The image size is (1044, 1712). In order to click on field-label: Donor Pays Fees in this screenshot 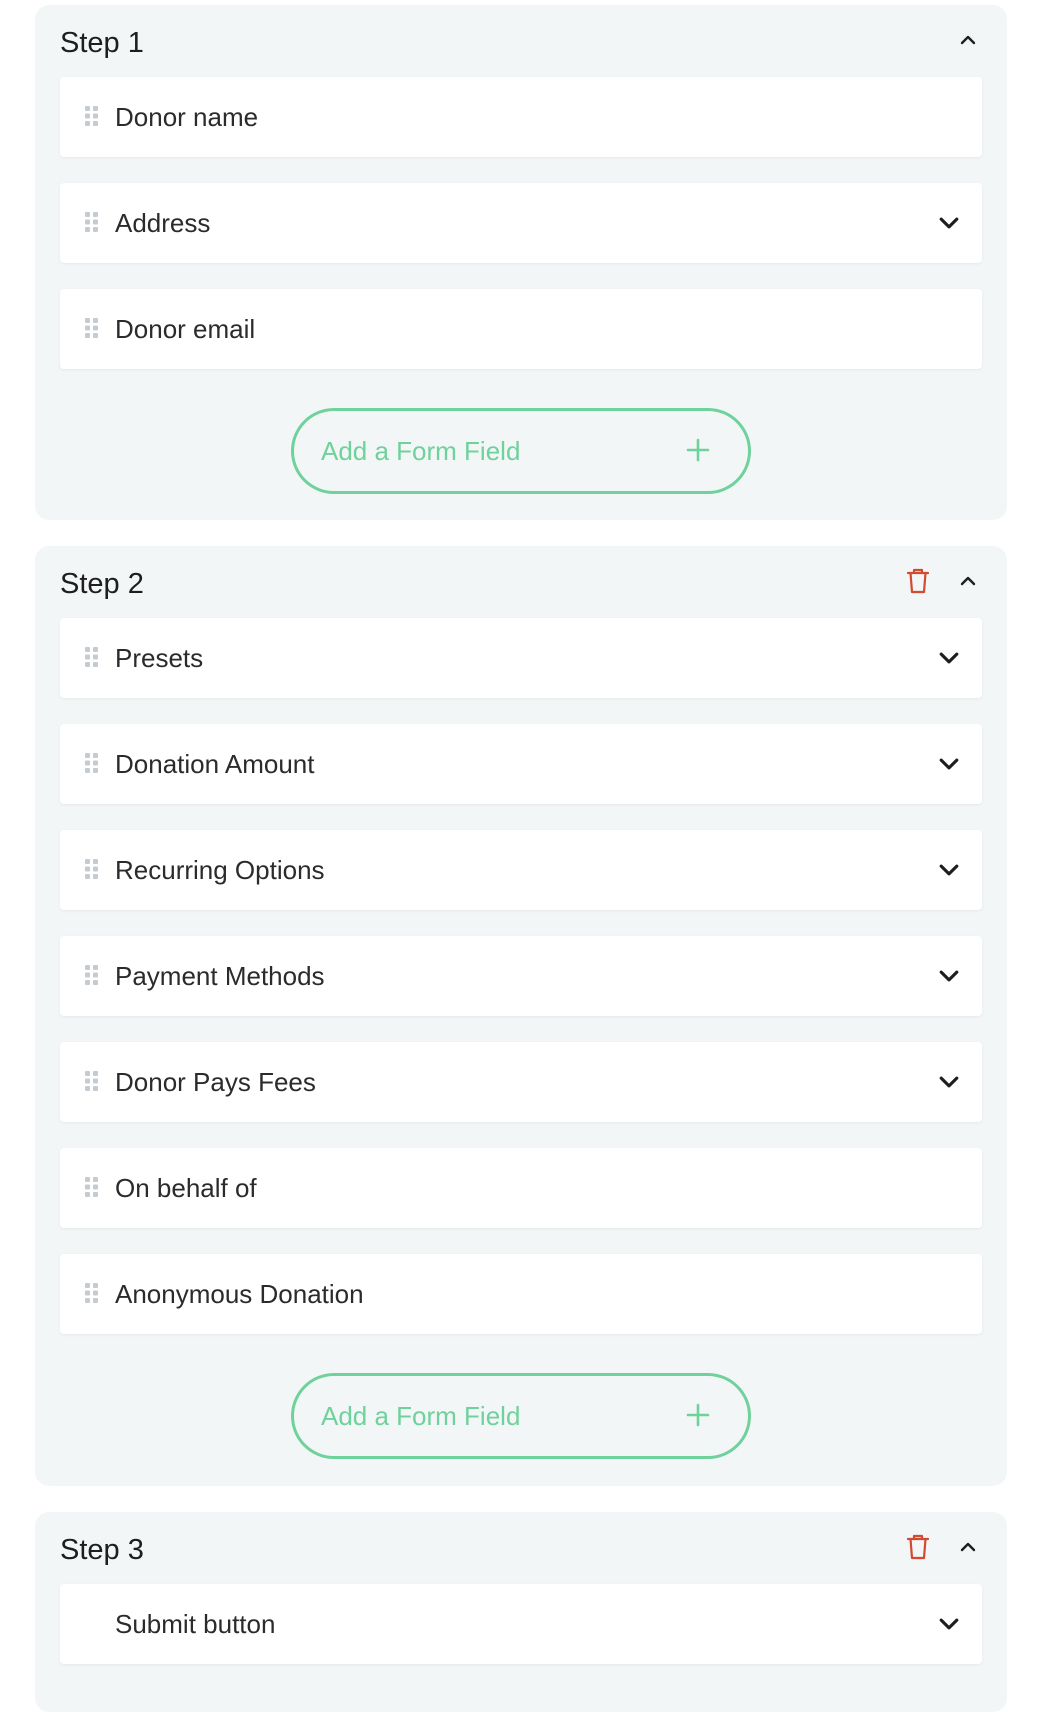, I will do `click(215, 1081)`.